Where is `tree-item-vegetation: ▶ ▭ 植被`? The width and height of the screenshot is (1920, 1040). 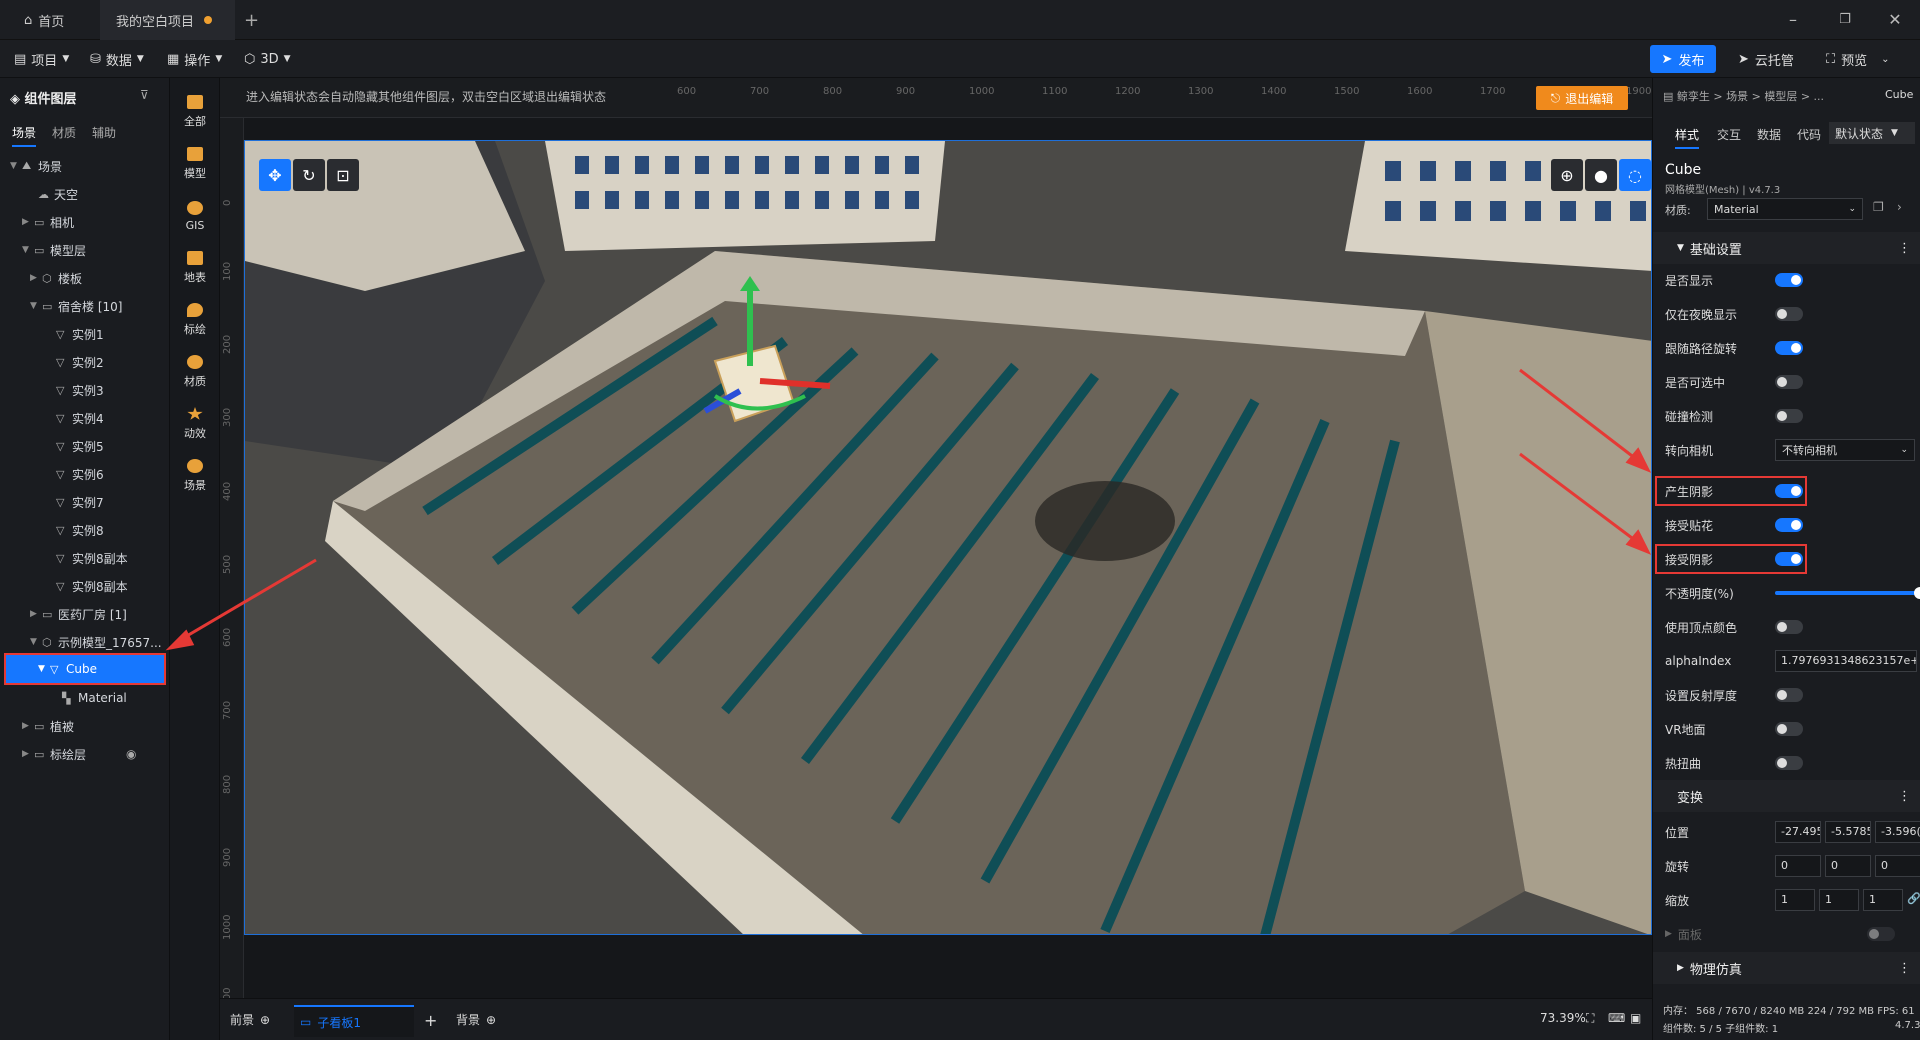 tree-item-vegetation: ▶ ▭ 植被 is located at coordinates (48, 726).